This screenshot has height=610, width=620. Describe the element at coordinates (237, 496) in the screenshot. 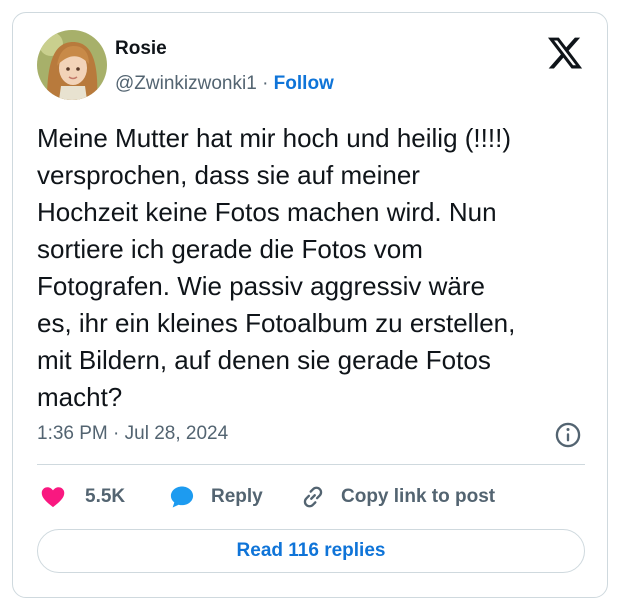

I see `reply-label: Reply` at that location.